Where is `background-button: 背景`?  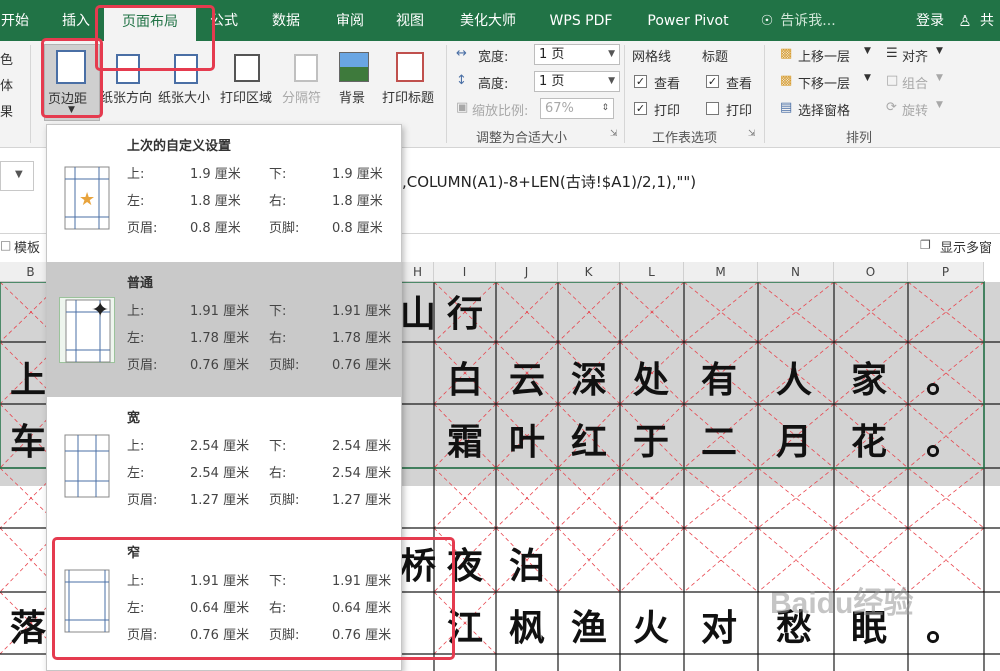 background-button: 背景 is located at coordinates (355, 82).